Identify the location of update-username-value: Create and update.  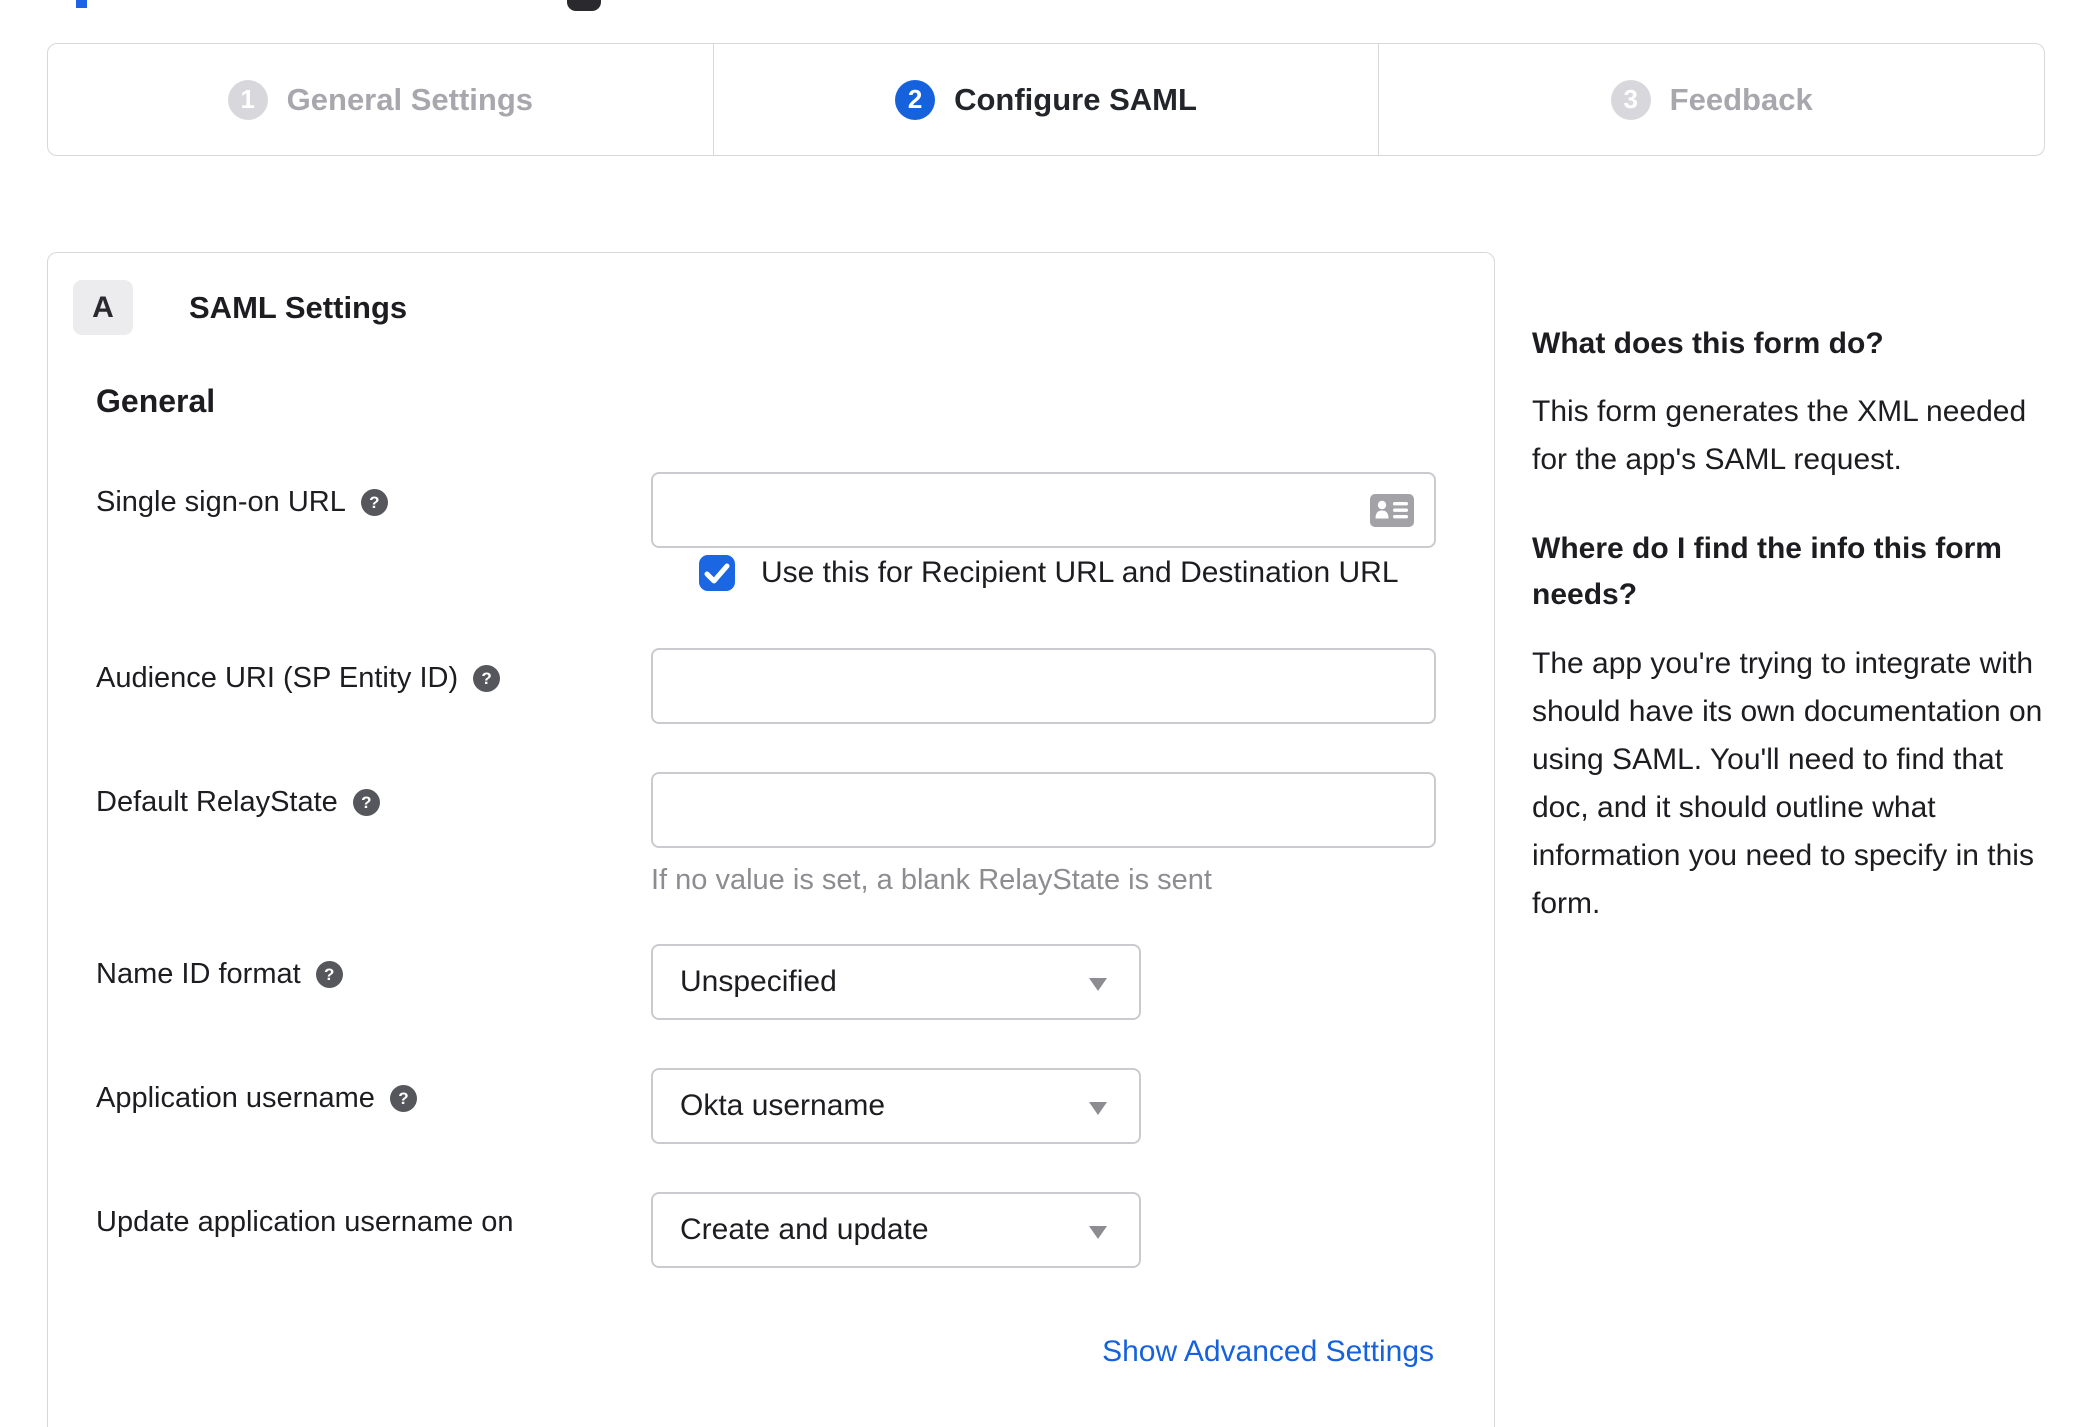
(804, 1229).